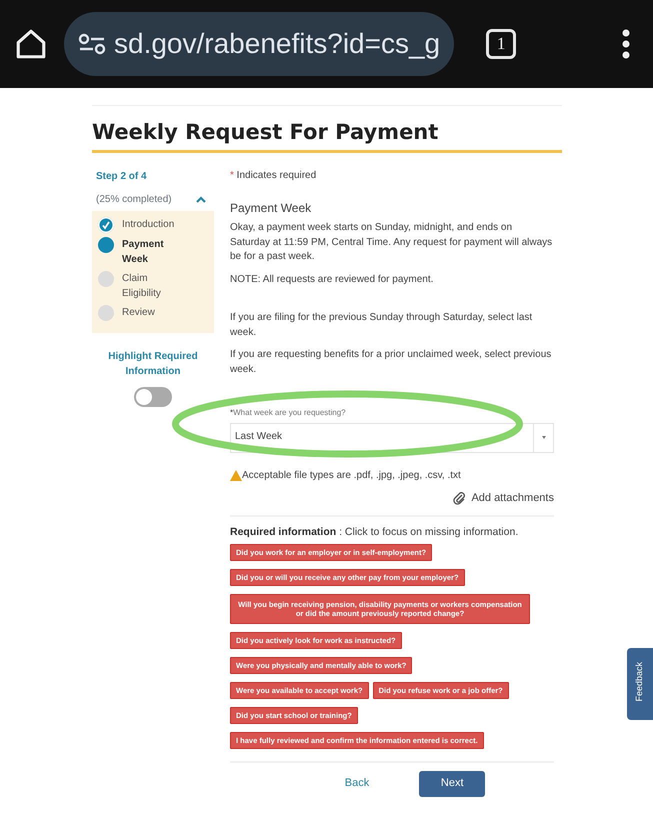 This screenshot has width=653, height=819. I want to click on url-text: sd.gov/rabenefits?id=cs_g, so click(277, 44).